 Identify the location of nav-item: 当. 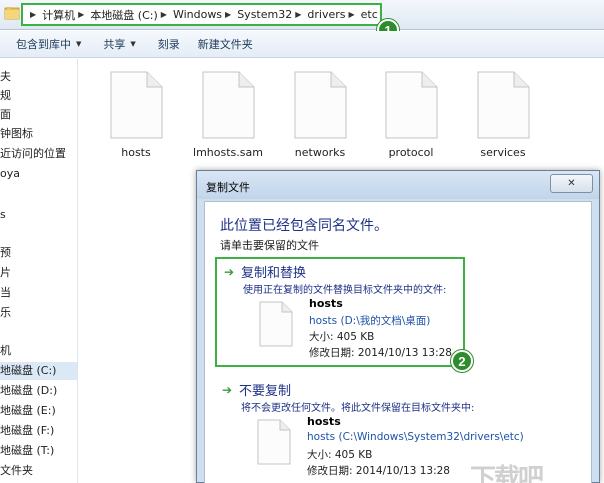
(5, 293).